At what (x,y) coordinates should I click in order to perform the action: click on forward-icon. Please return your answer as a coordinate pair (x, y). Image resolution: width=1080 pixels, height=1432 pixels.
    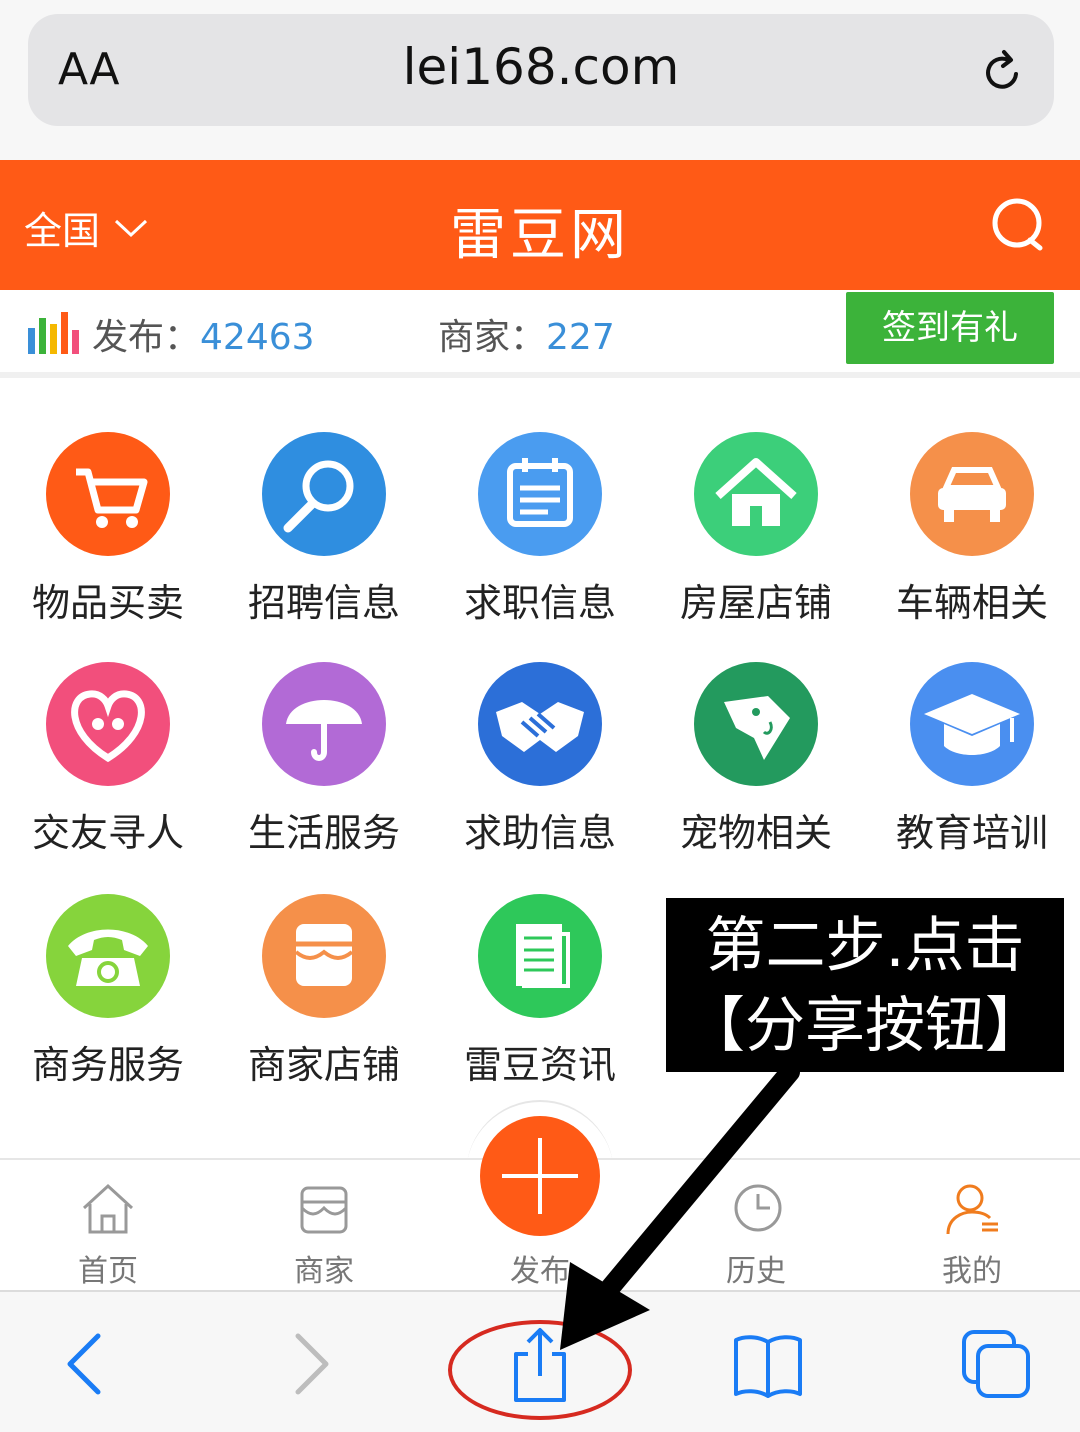
    Looking at the image, I should click on (312, 1364).